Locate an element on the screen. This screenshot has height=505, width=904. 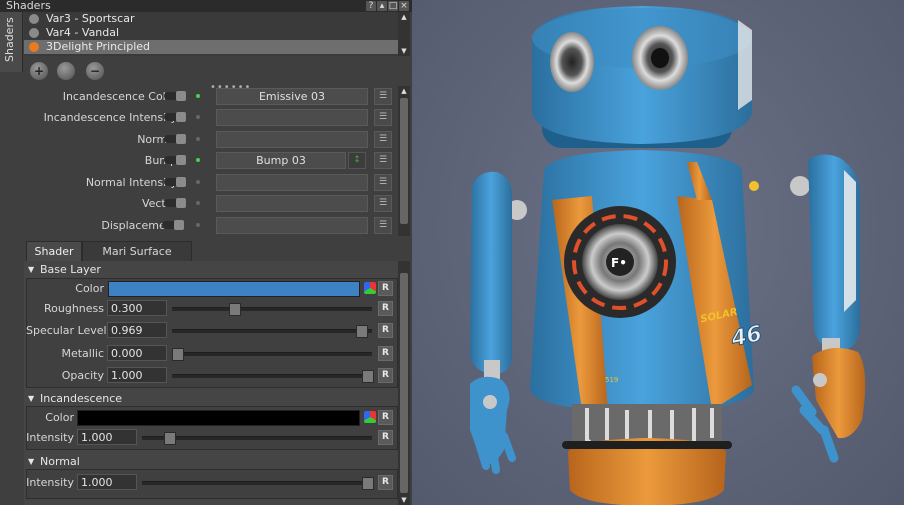
side-tab-shaders: Shaders is located at coordinates (11, 42).